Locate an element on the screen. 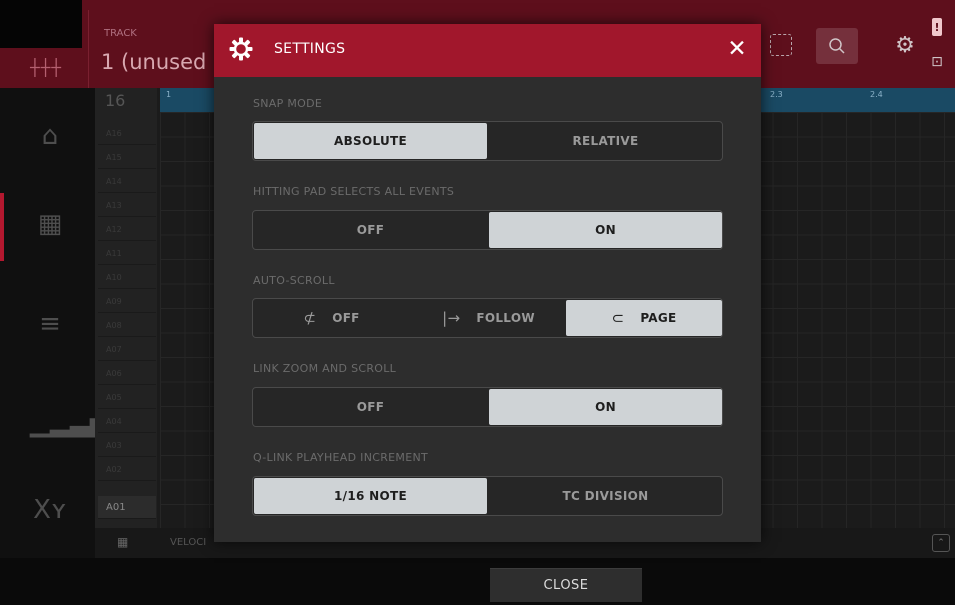 The image size is (955, 605). select-tool-icon is located at coordinates (781, 45).